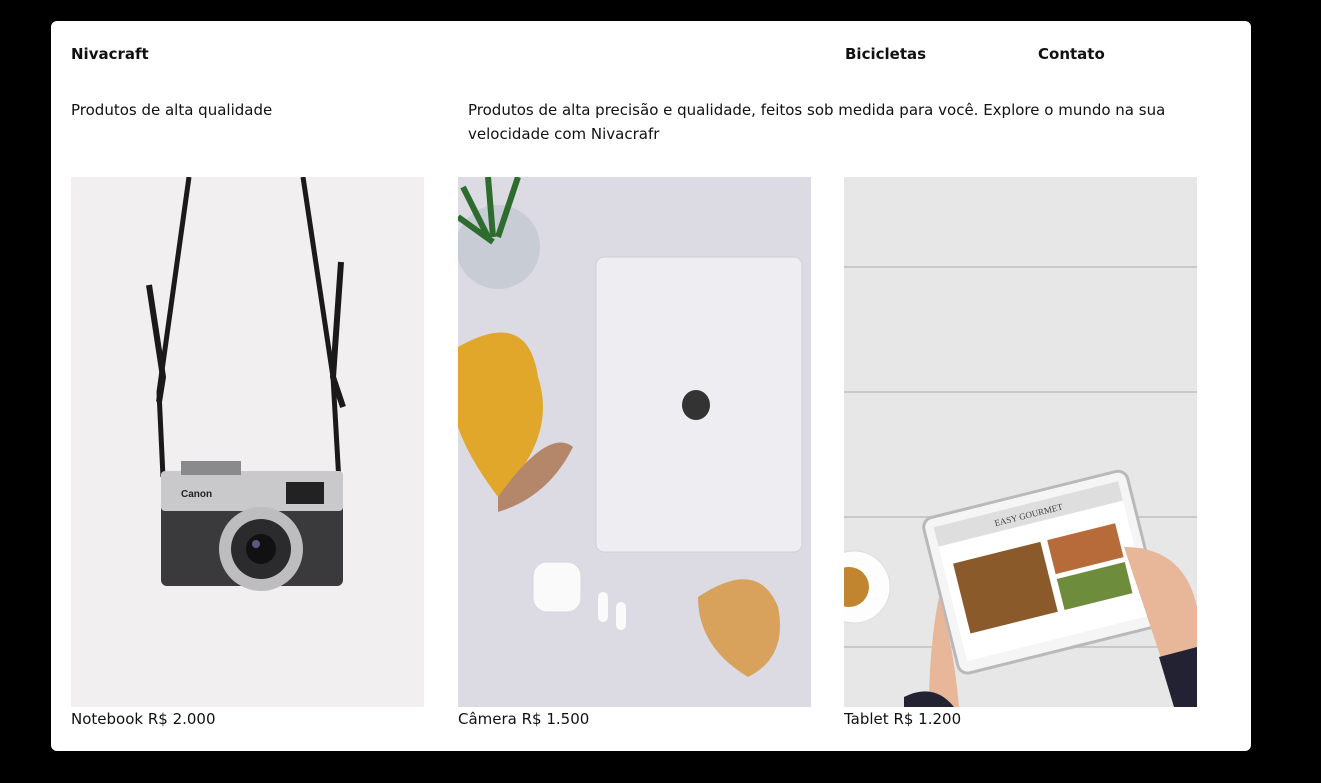 The image size is (1321, 783). I want to click on svg-text: Canon, so click(196, 494).